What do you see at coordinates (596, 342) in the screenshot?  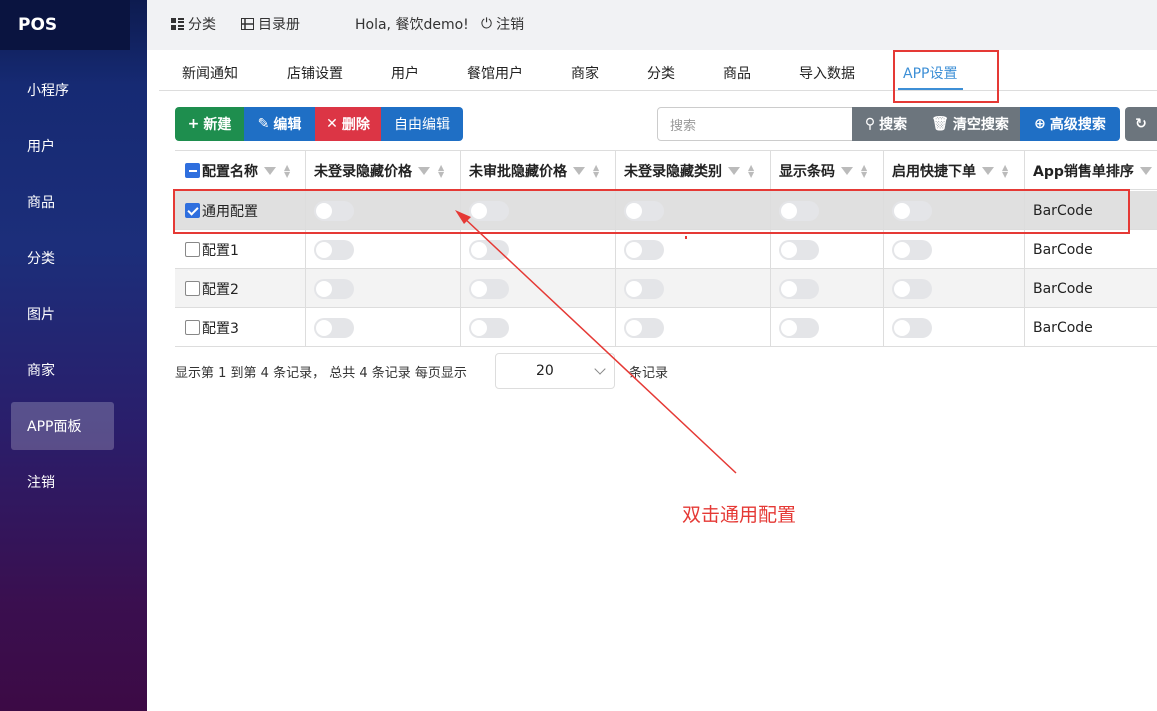 I see `annotation-arrow` at bounding box center [596, 342].